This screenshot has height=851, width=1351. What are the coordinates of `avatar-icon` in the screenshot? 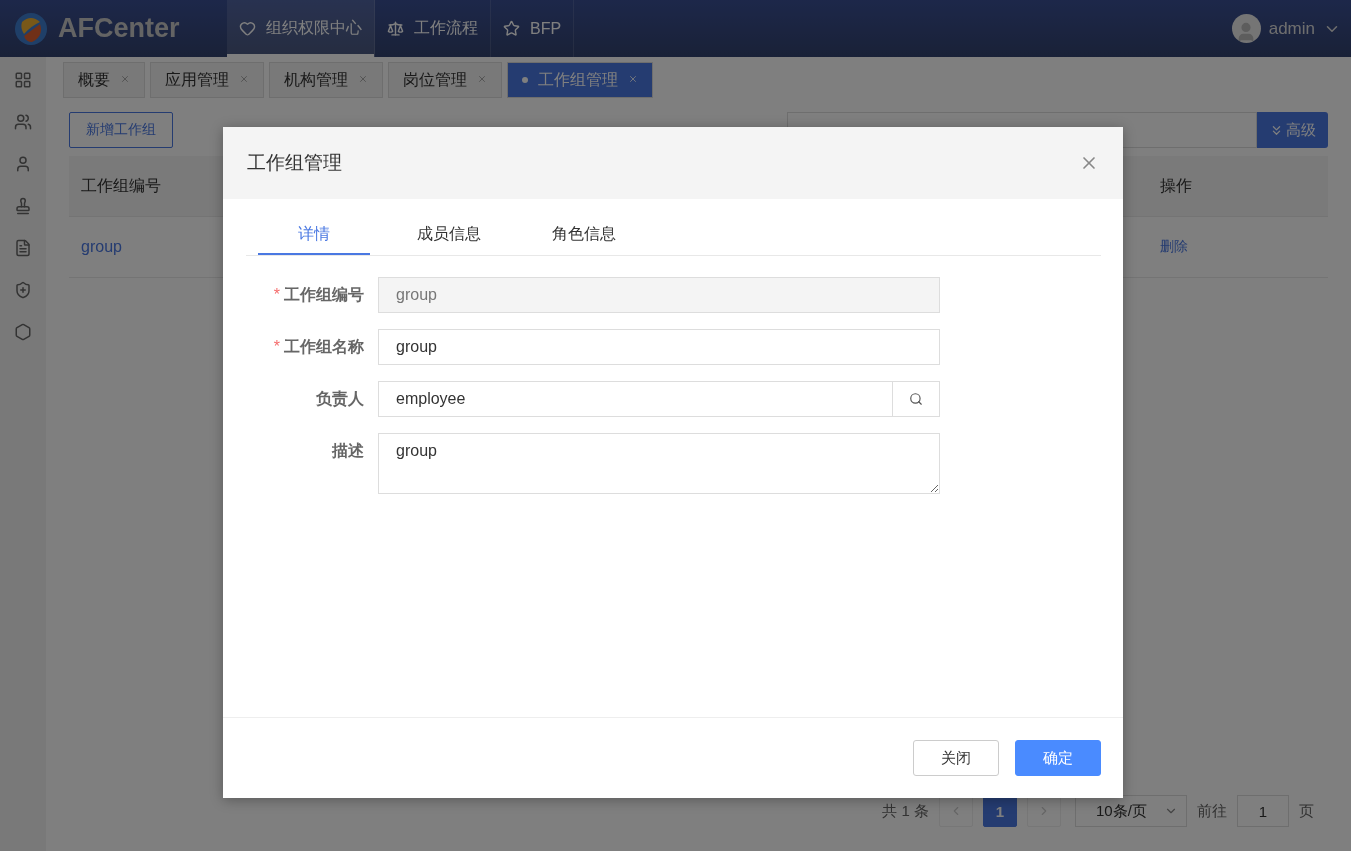 It's located at (1246, 28).